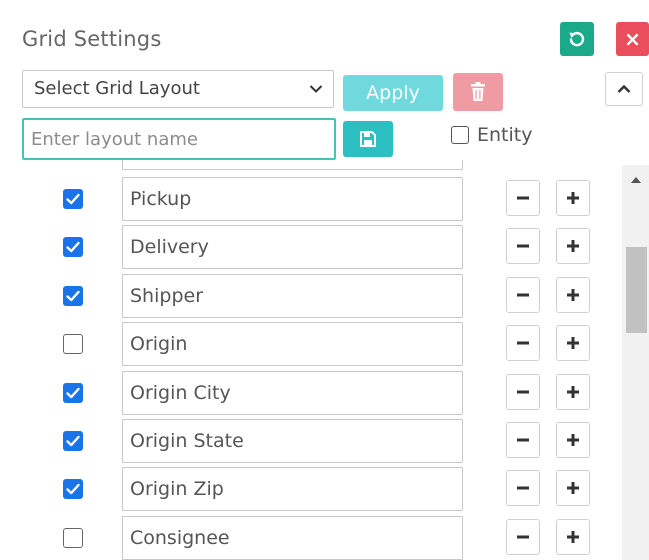 This screenshot has width=649, height=560. What do you see at coordinates (292, 295) in the screenshot?
I see `column-name-field: Shipper` at bounding box center [292, 295].